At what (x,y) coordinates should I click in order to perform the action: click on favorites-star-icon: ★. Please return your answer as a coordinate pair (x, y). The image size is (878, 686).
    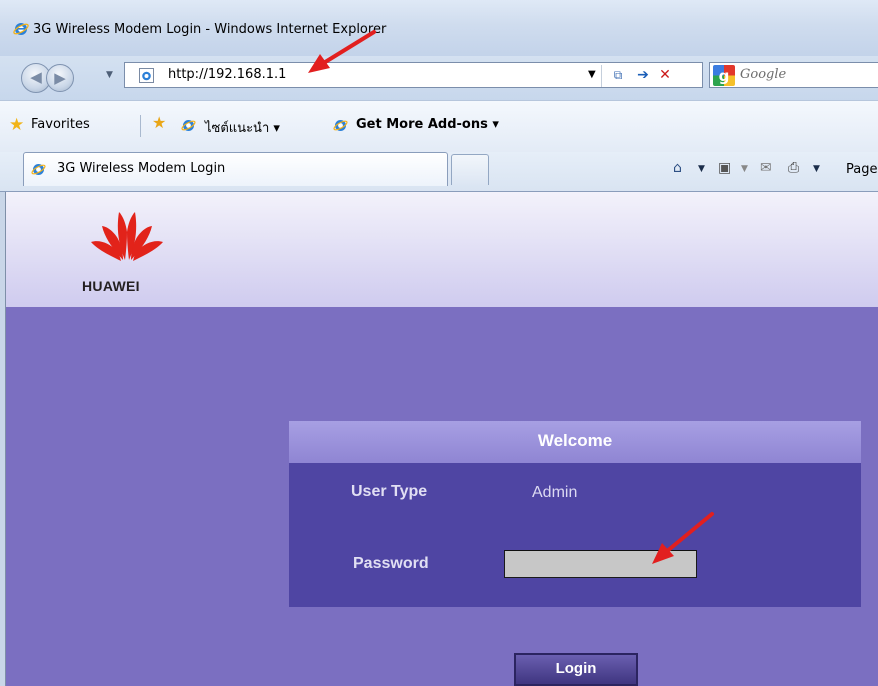
    Looking at the image, I should click on (16, 125).